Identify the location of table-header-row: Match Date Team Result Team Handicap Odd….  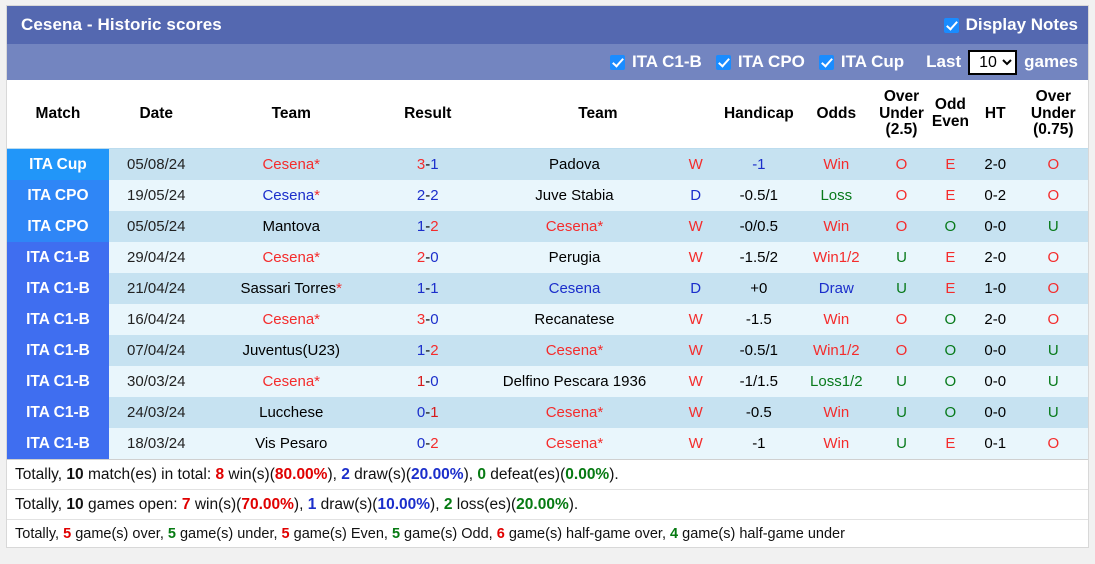
(547, 114).